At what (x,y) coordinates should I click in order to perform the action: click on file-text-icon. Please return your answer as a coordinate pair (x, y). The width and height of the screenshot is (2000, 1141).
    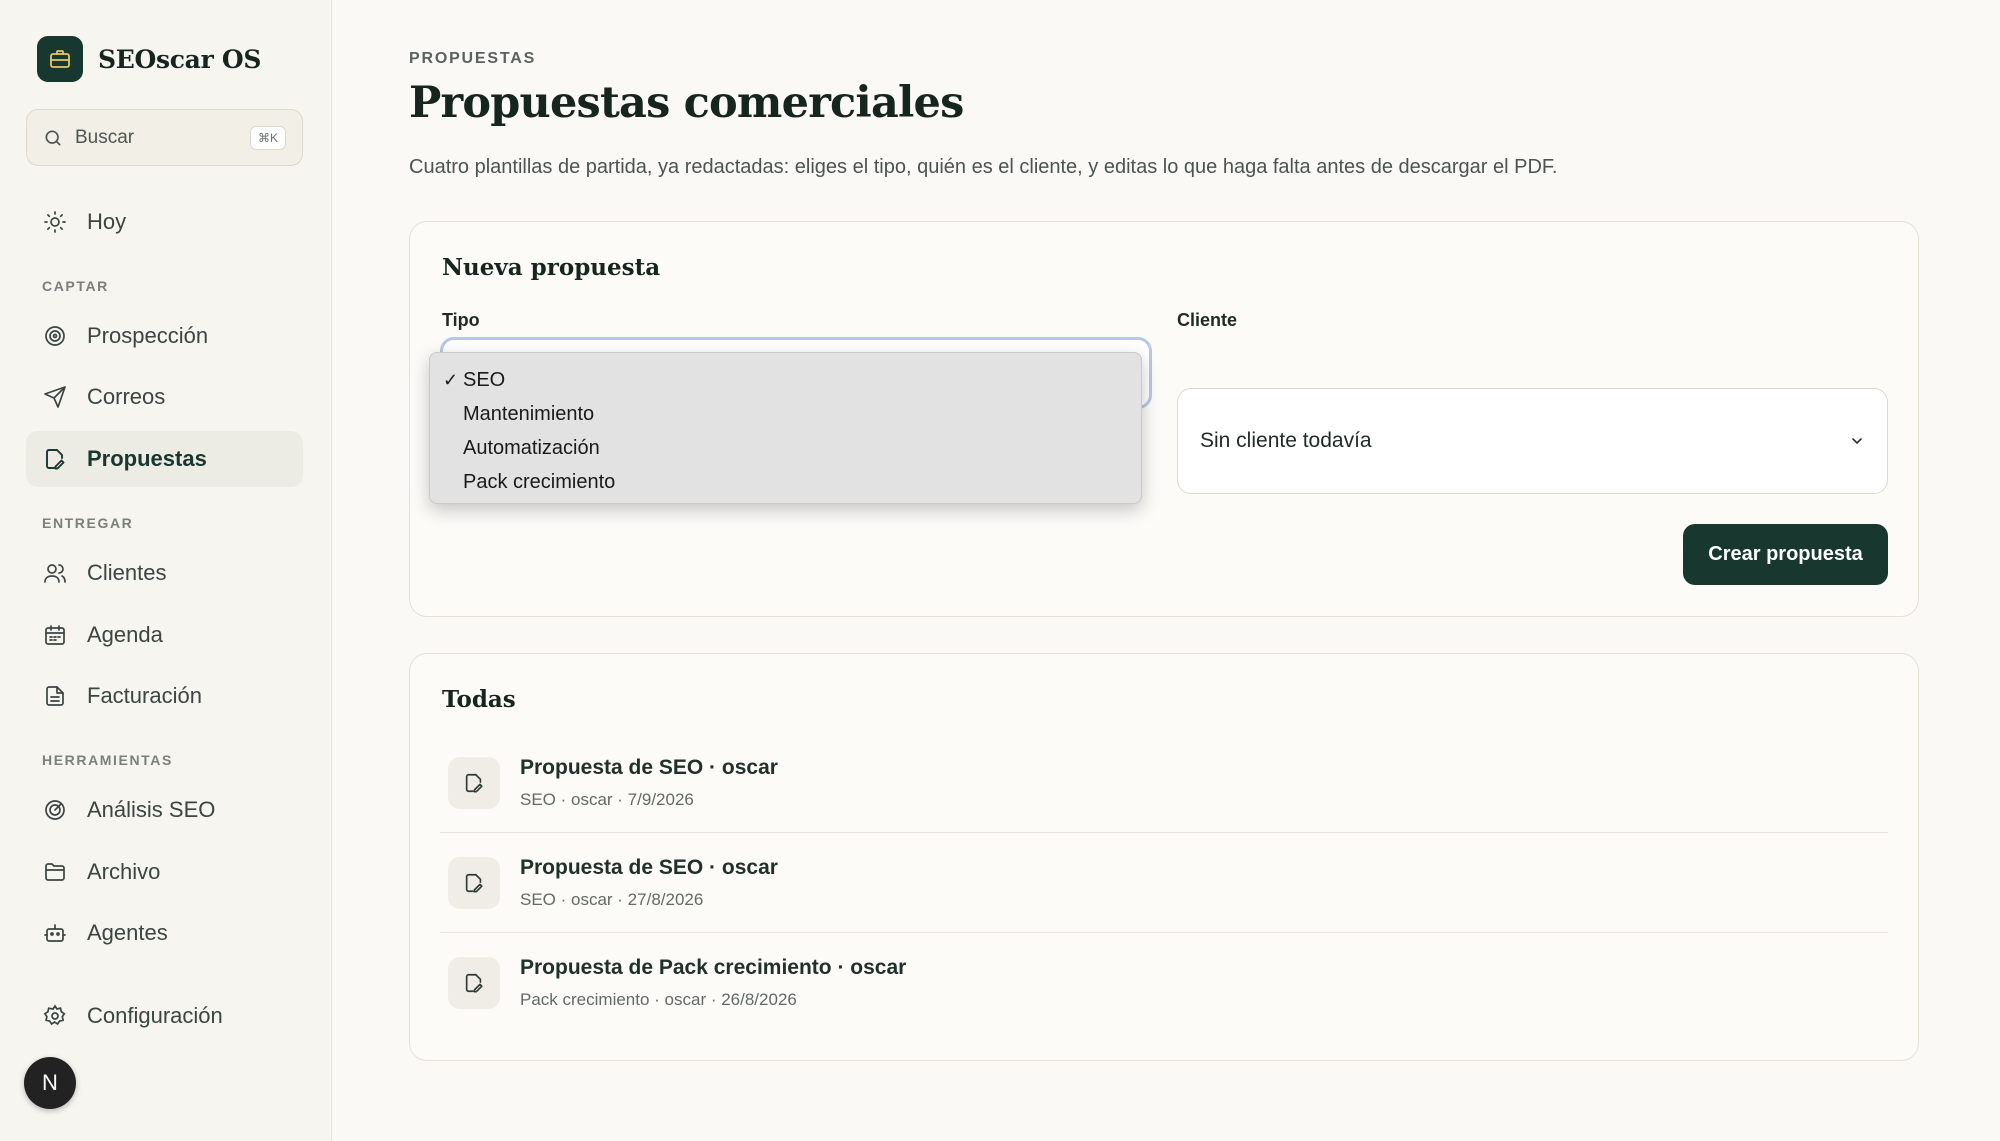
    Looking at the image, I should click on (55, 696).